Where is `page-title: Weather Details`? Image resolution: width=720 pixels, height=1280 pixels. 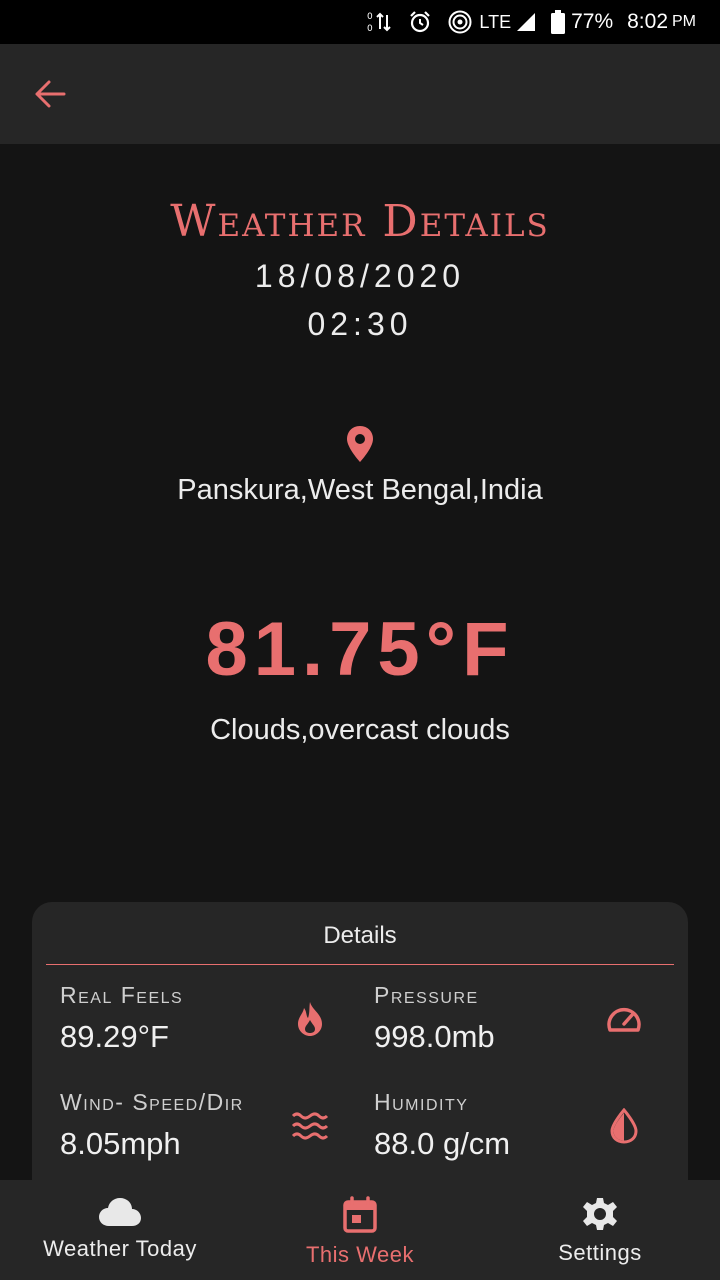 page-title: Weather Details is located at coordinates (360, 221).